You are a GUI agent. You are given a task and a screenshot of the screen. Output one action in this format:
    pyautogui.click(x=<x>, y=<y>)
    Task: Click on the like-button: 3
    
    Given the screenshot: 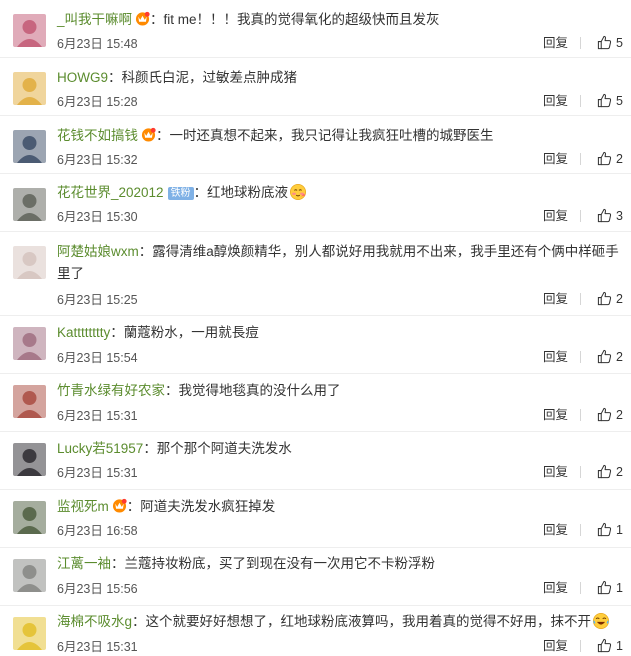 What is the action you would take?
    pyautogui.click(x=610, y=216)
    